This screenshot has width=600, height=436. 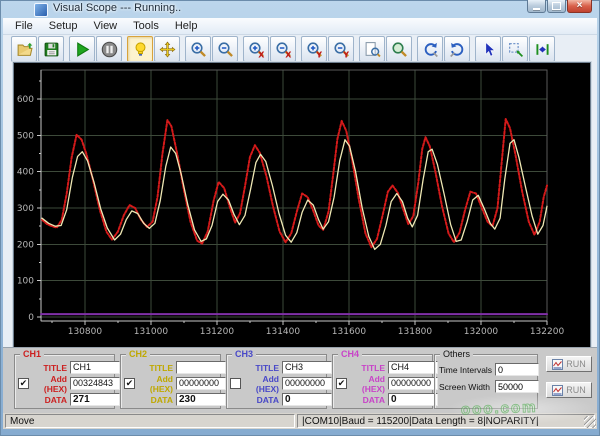 I want to click on zoom-redo-icon, so click(x=456, y=49).